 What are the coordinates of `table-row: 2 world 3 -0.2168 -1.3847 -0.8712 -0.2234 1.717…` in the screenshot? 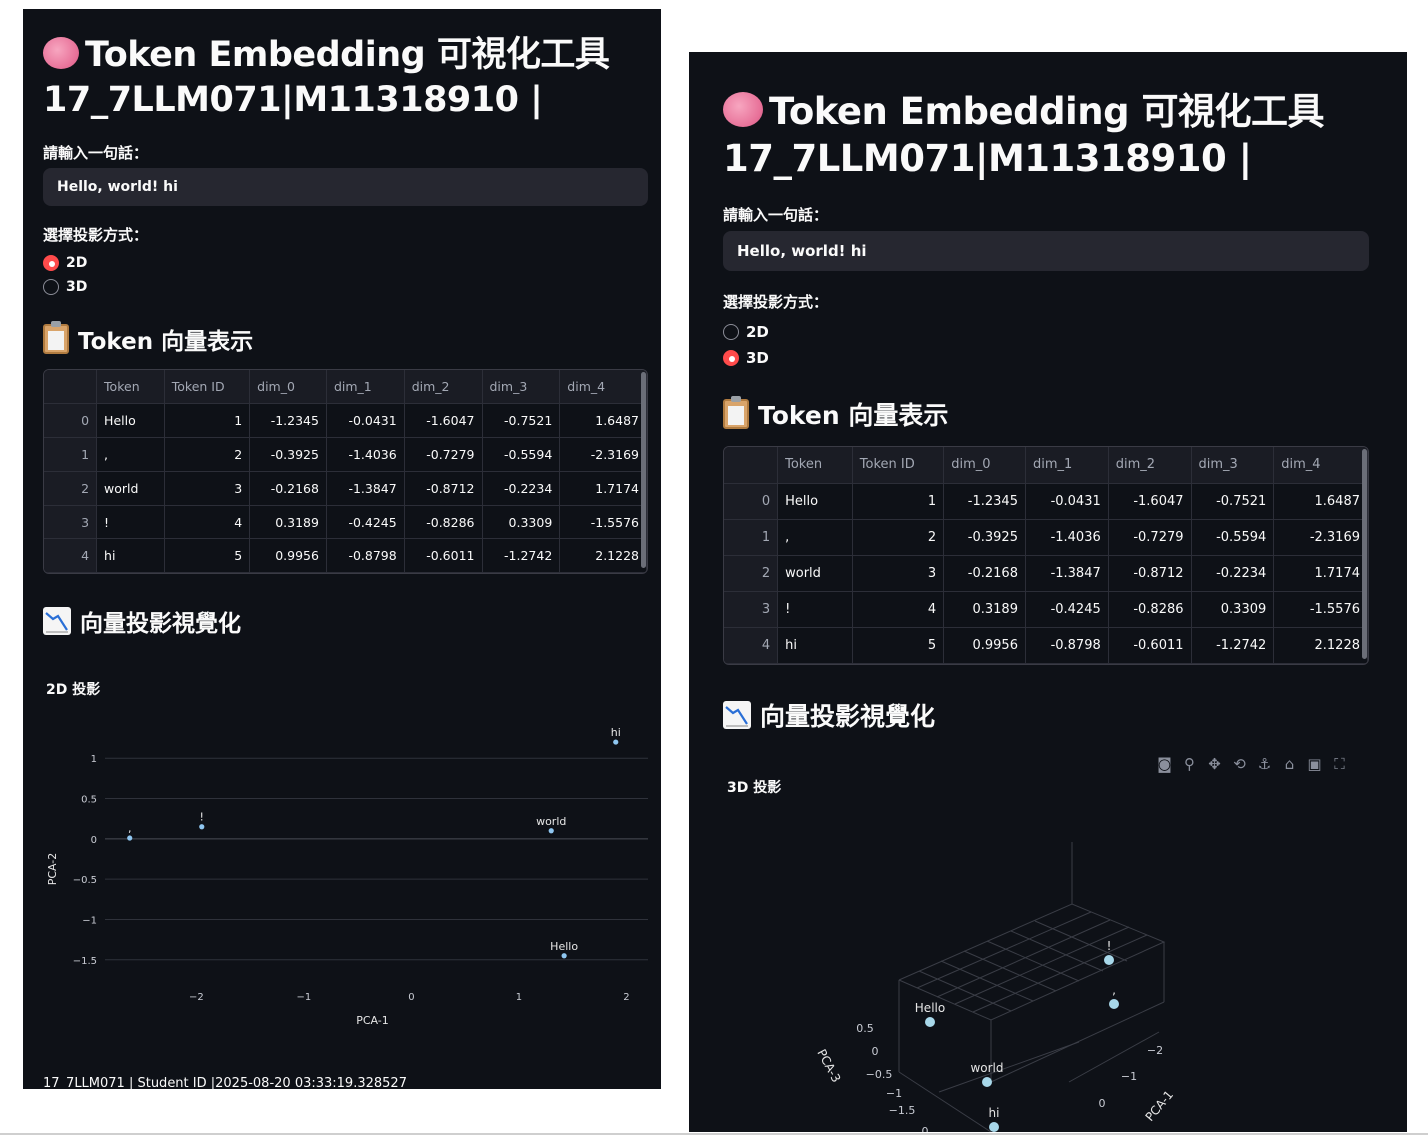 It's located at (345, 488).